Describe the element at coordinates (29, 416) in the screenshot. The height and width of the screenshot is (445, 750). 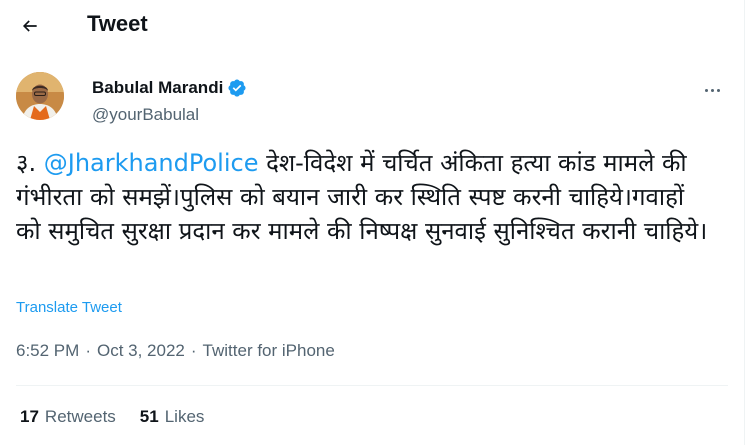
I see `retweets-count: 17` at that location.